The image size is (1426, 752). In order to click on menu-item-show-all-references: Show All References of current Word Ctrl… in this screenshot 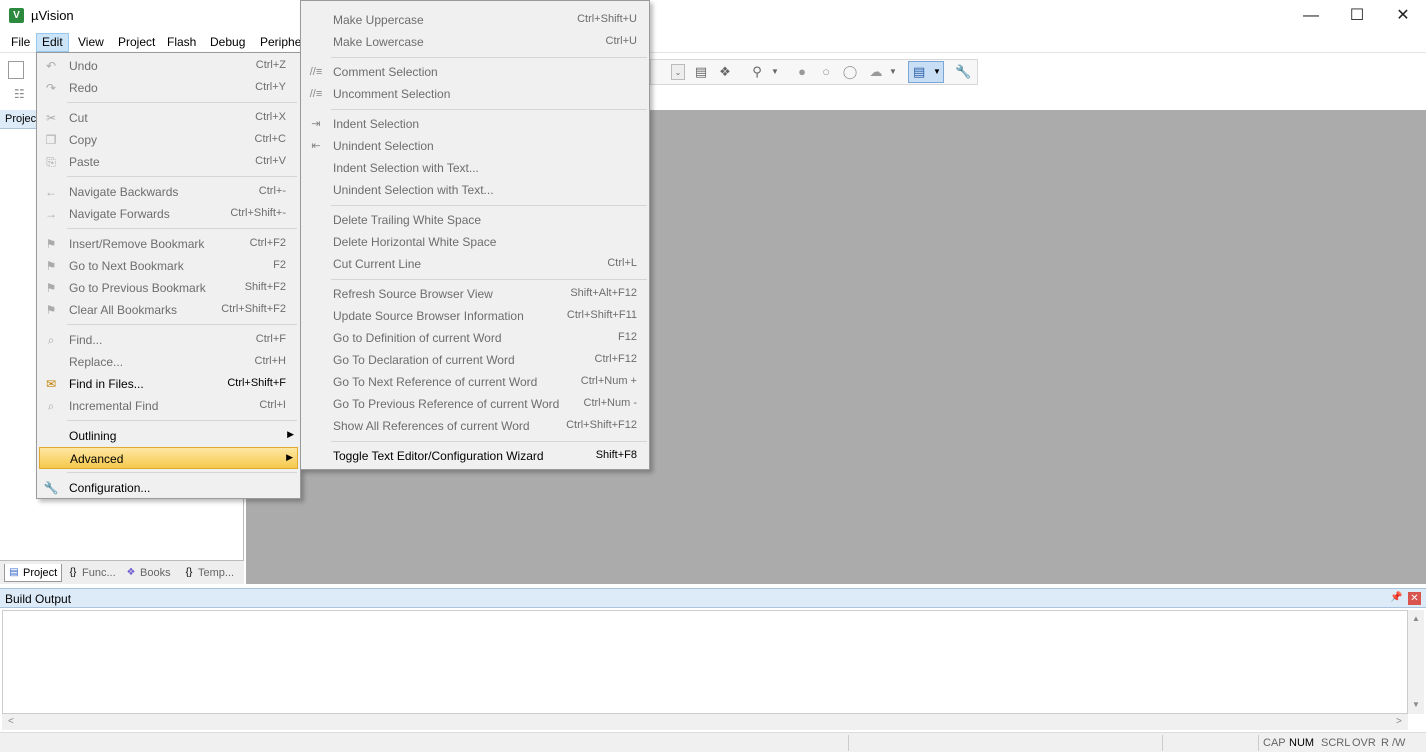, I will do `click(475, 426)`.